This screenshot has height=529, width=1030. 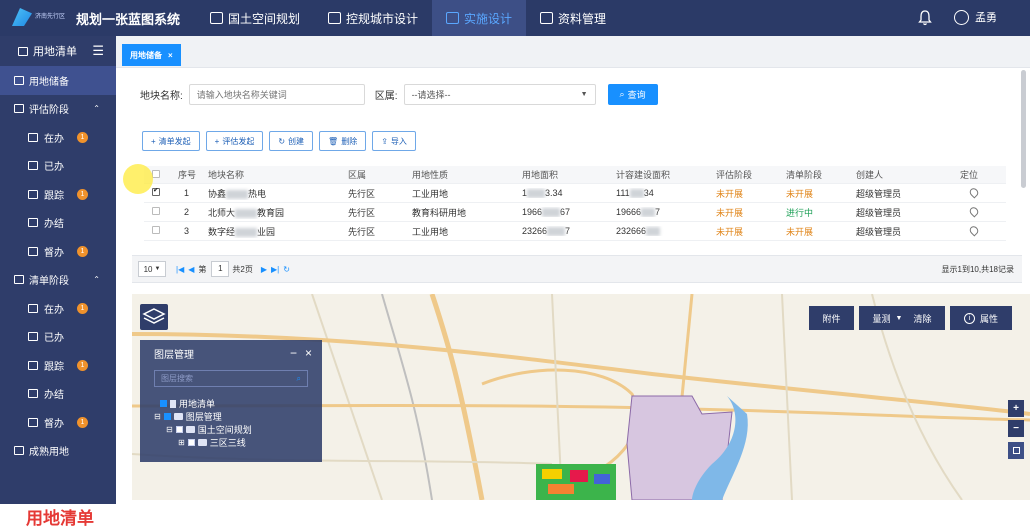 I want to click on land-area-cell: 23266, so click(x=535, y=230).